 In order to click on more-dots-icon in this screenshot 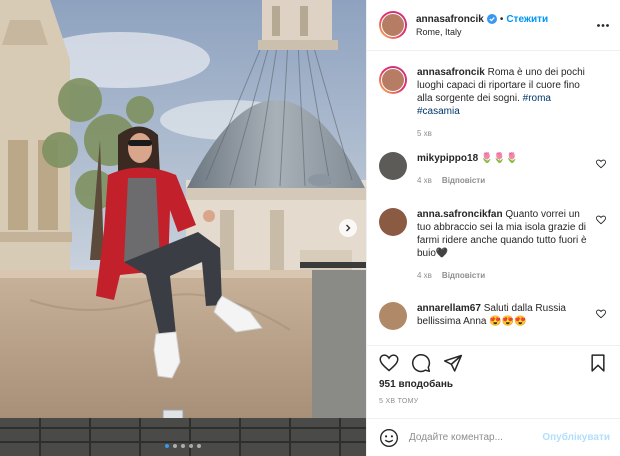, I will do `click(603, 25)`.